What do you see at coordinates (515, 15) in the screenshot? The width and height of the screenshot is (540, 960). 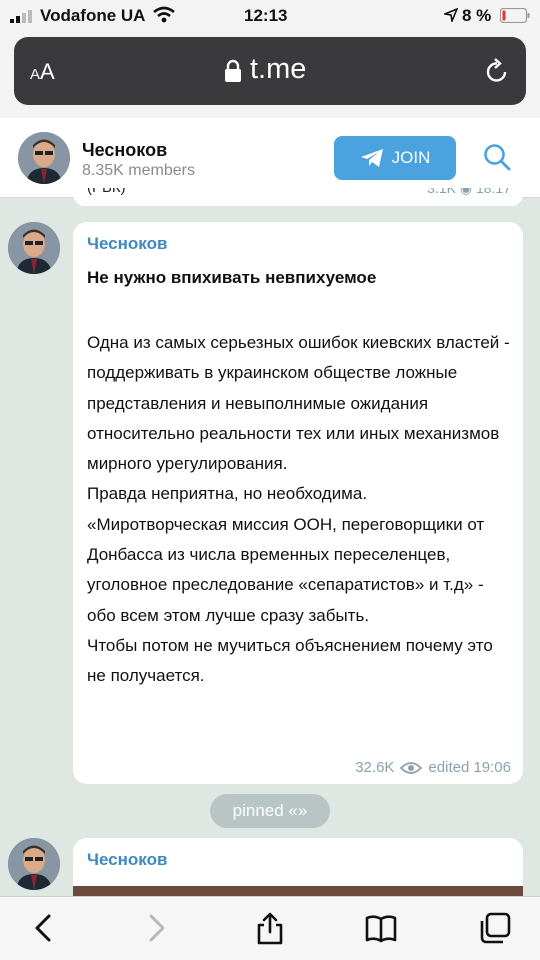 I see `battery-icon` at bounding box center [515, 15].